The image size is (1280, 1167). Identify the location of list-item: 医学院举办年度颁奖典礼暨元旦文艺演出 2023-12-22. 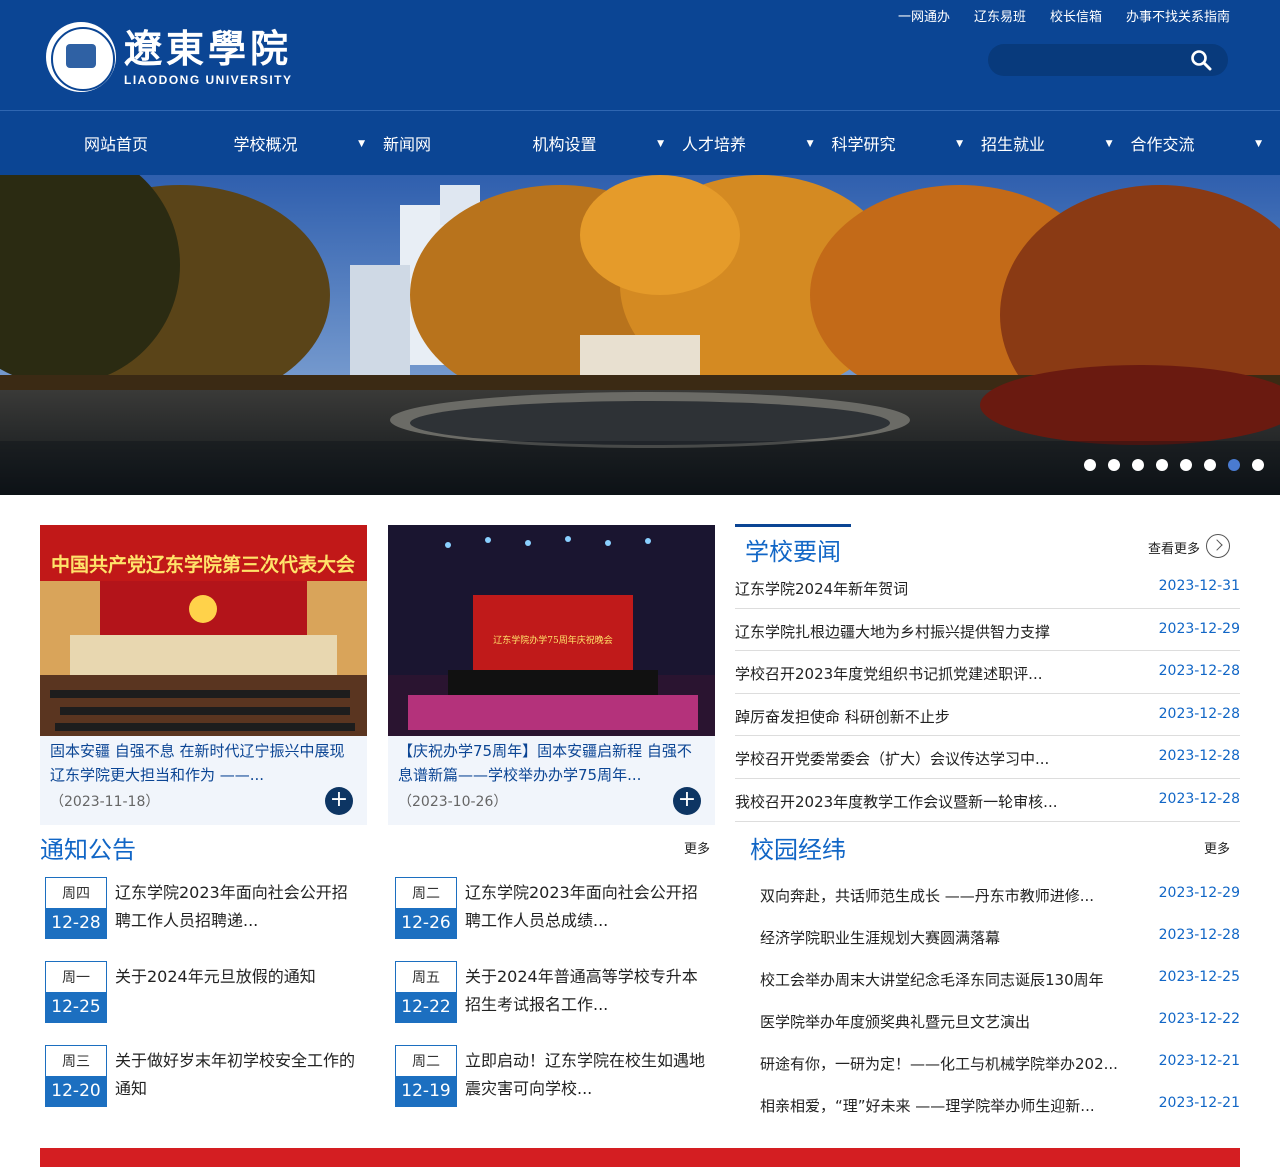
(1000, 1020).